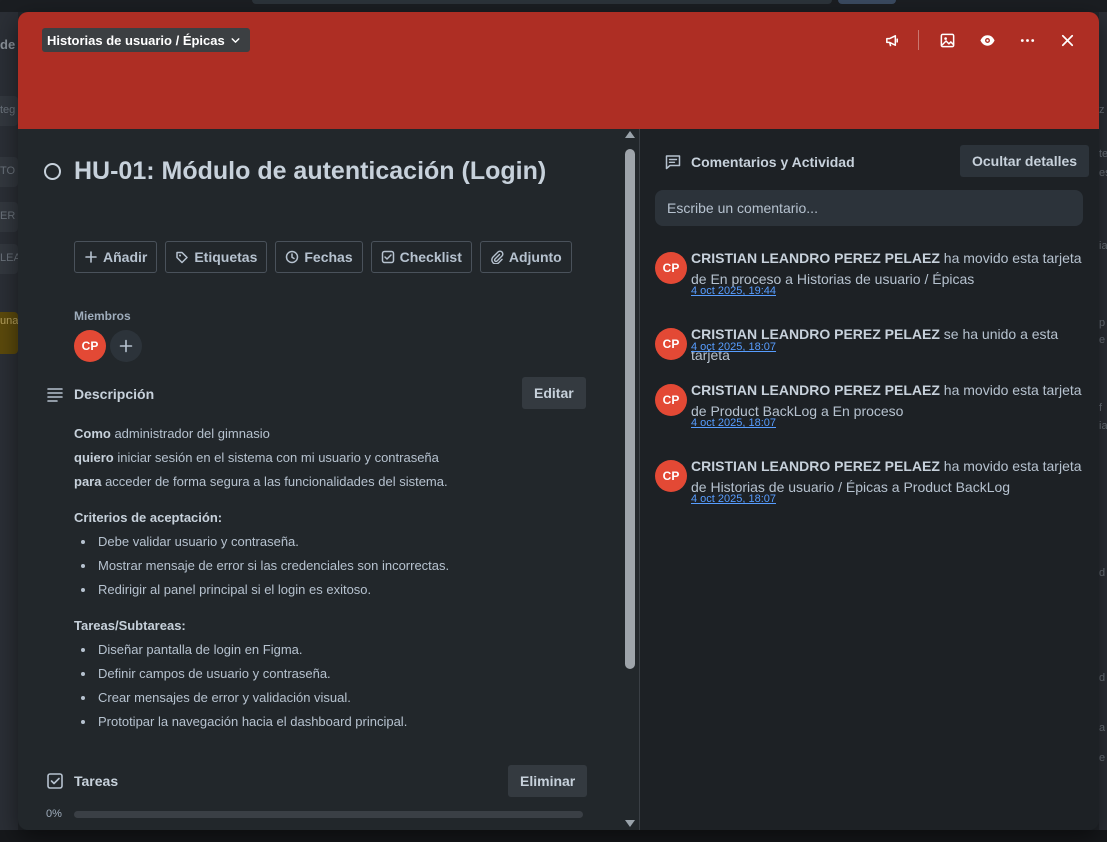 The width and height of the screenshot is (1107, 842). Describe the element at coordinates (773, 162) in the screenshot. I see `activity-title: Comentarios y Actividad` at that location.